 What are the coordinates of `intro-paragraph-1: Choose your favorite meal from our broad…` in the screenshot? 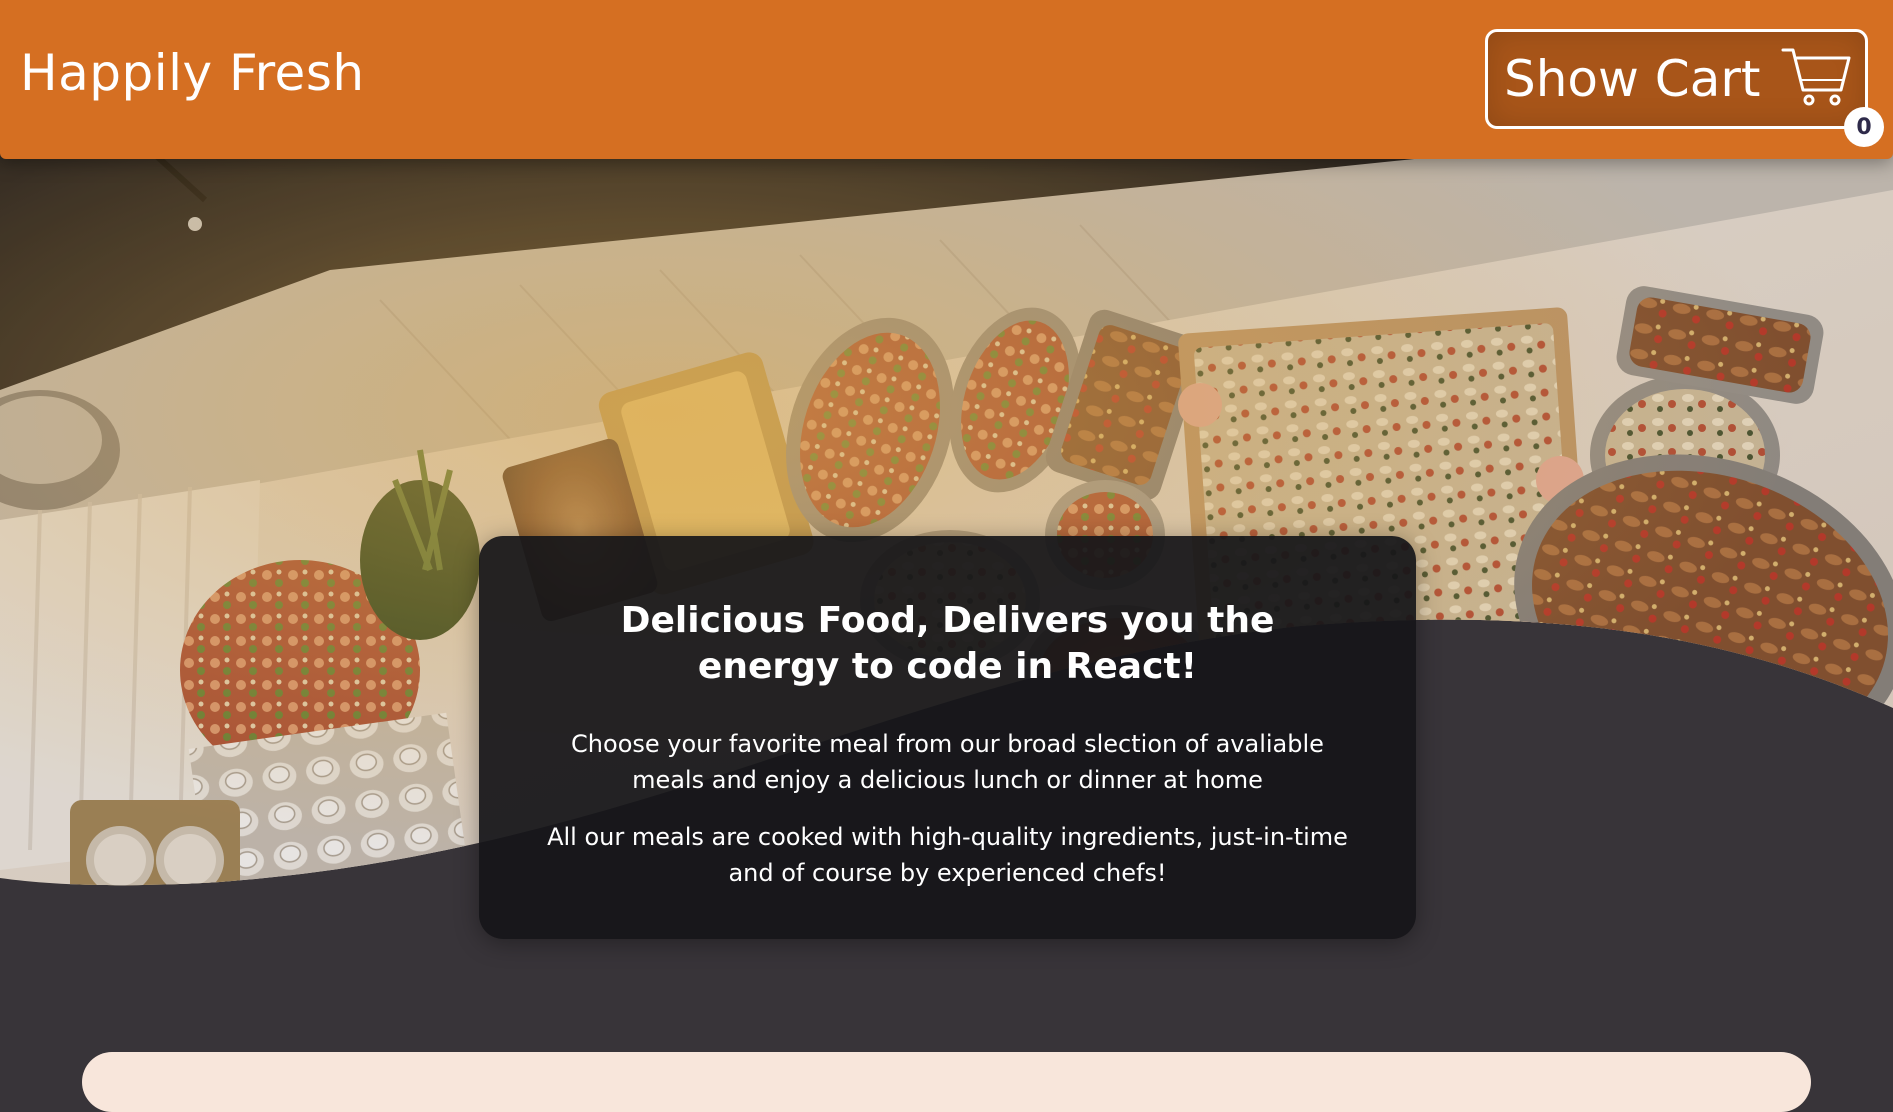 It's located at (947, 762).